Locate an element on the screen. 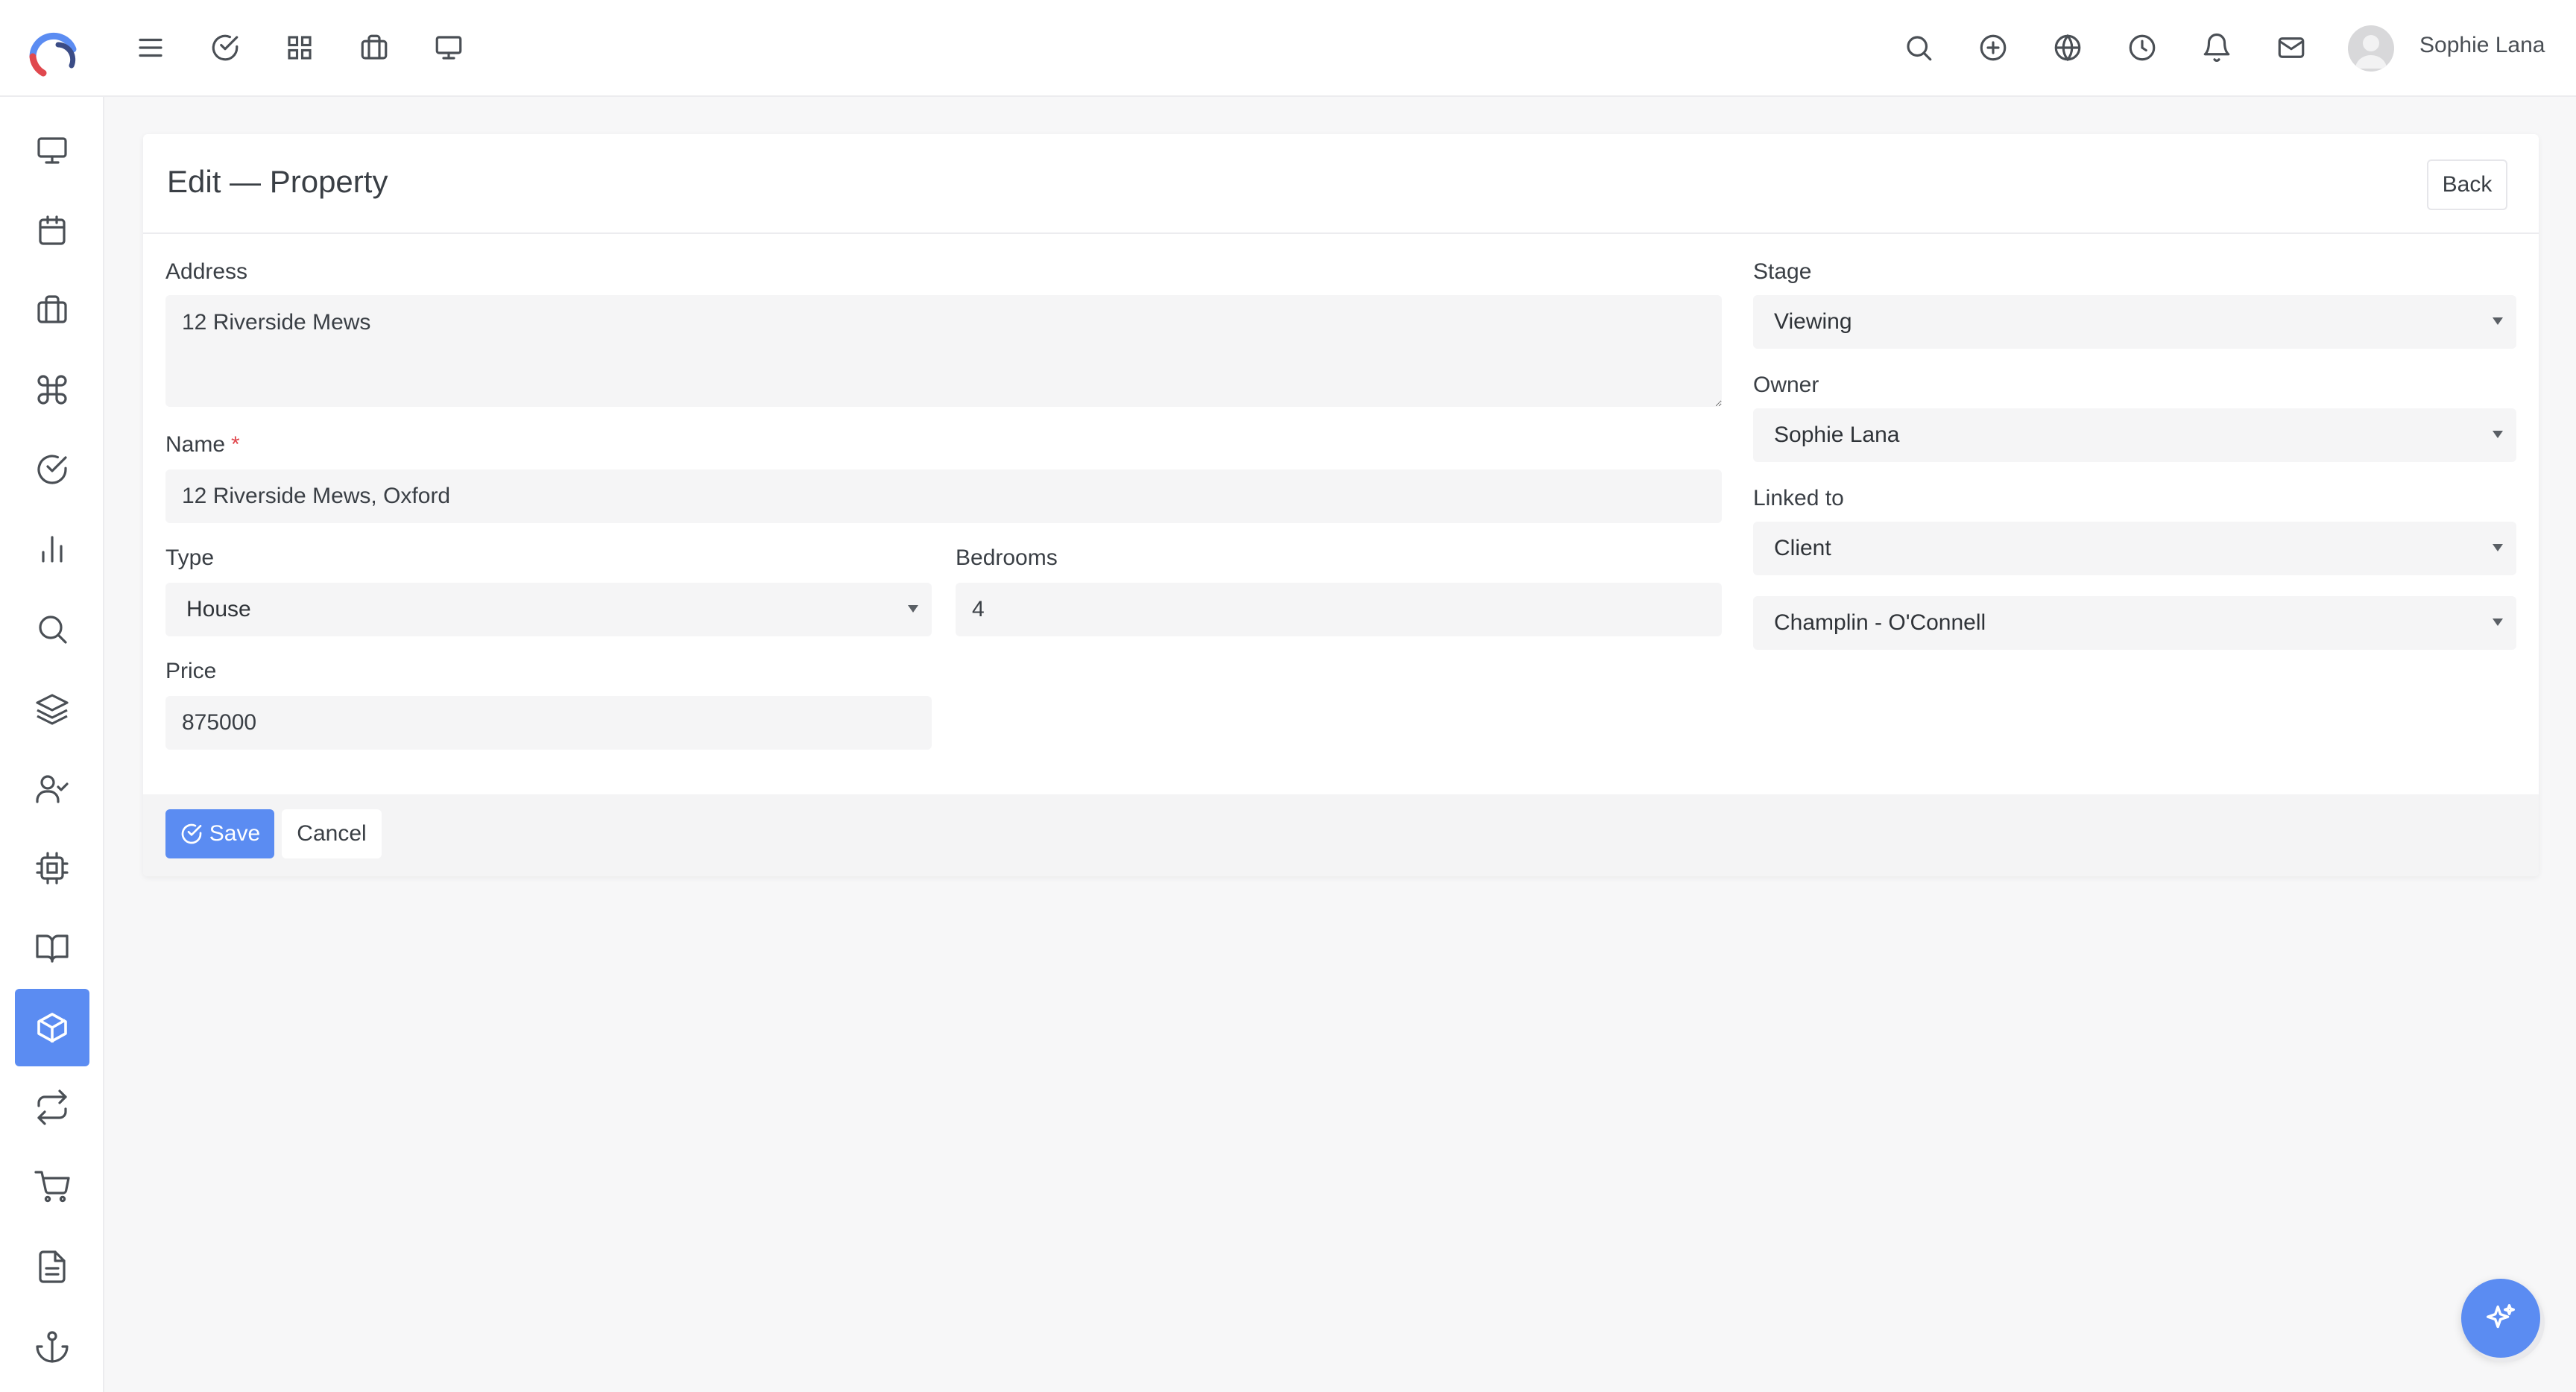 This screenshot has width=2576, height=1392. top-navigation-bar: Sophie Lana is located at coordinates (1288, 48).